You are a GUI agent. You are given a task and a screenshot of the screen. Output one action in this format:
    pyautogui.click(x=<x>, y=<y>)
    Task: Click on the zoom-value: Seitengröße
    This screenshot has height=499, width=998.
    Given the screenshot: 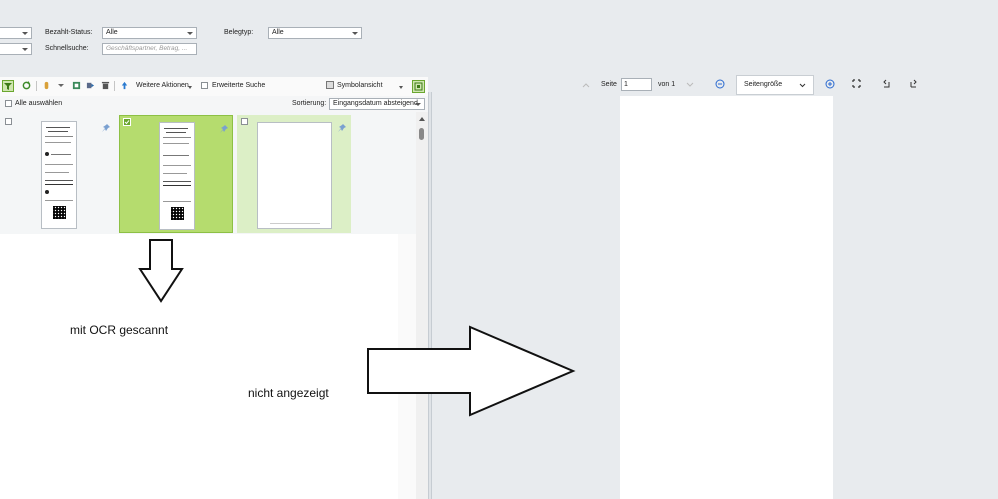 What is the action you would take?
    pyautogui.click(x=763, y=84)
    